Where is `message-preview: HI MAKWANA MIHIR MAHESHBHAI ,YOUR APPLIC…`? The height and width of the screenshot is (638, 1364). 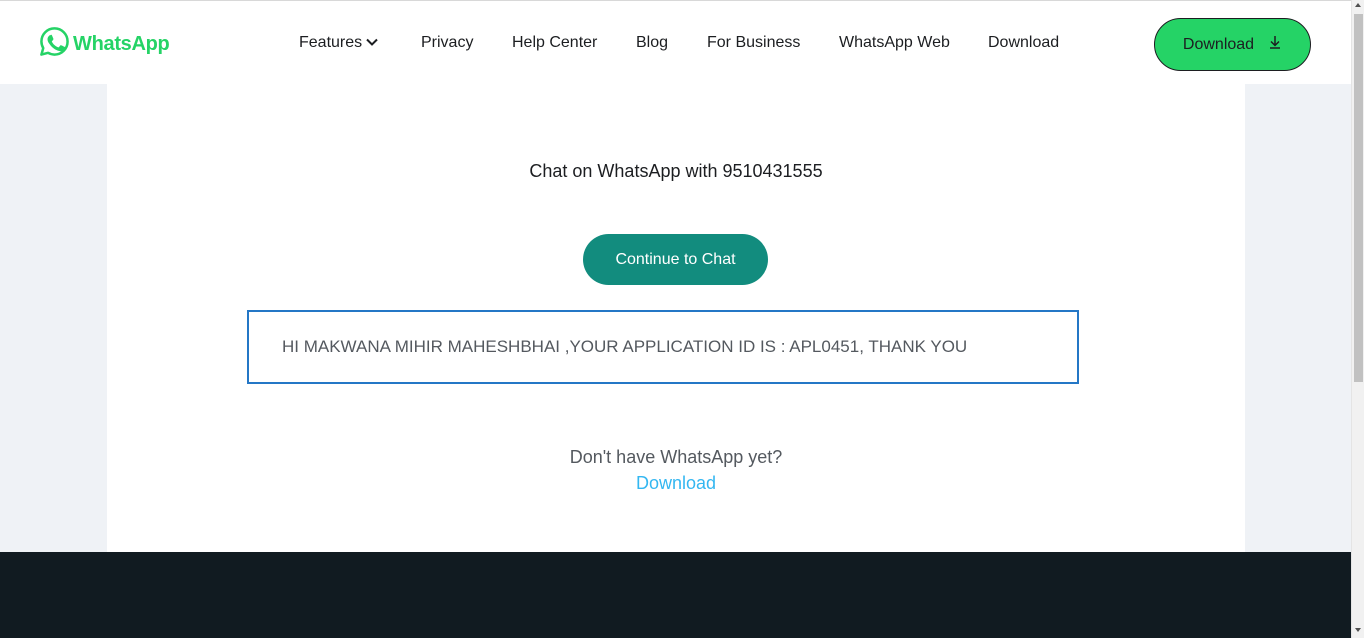
message-preview: HI MAKWANA MIHIR MAHESHBHAI ,YOUR APPLIC… is located at coordinates (663, 347).